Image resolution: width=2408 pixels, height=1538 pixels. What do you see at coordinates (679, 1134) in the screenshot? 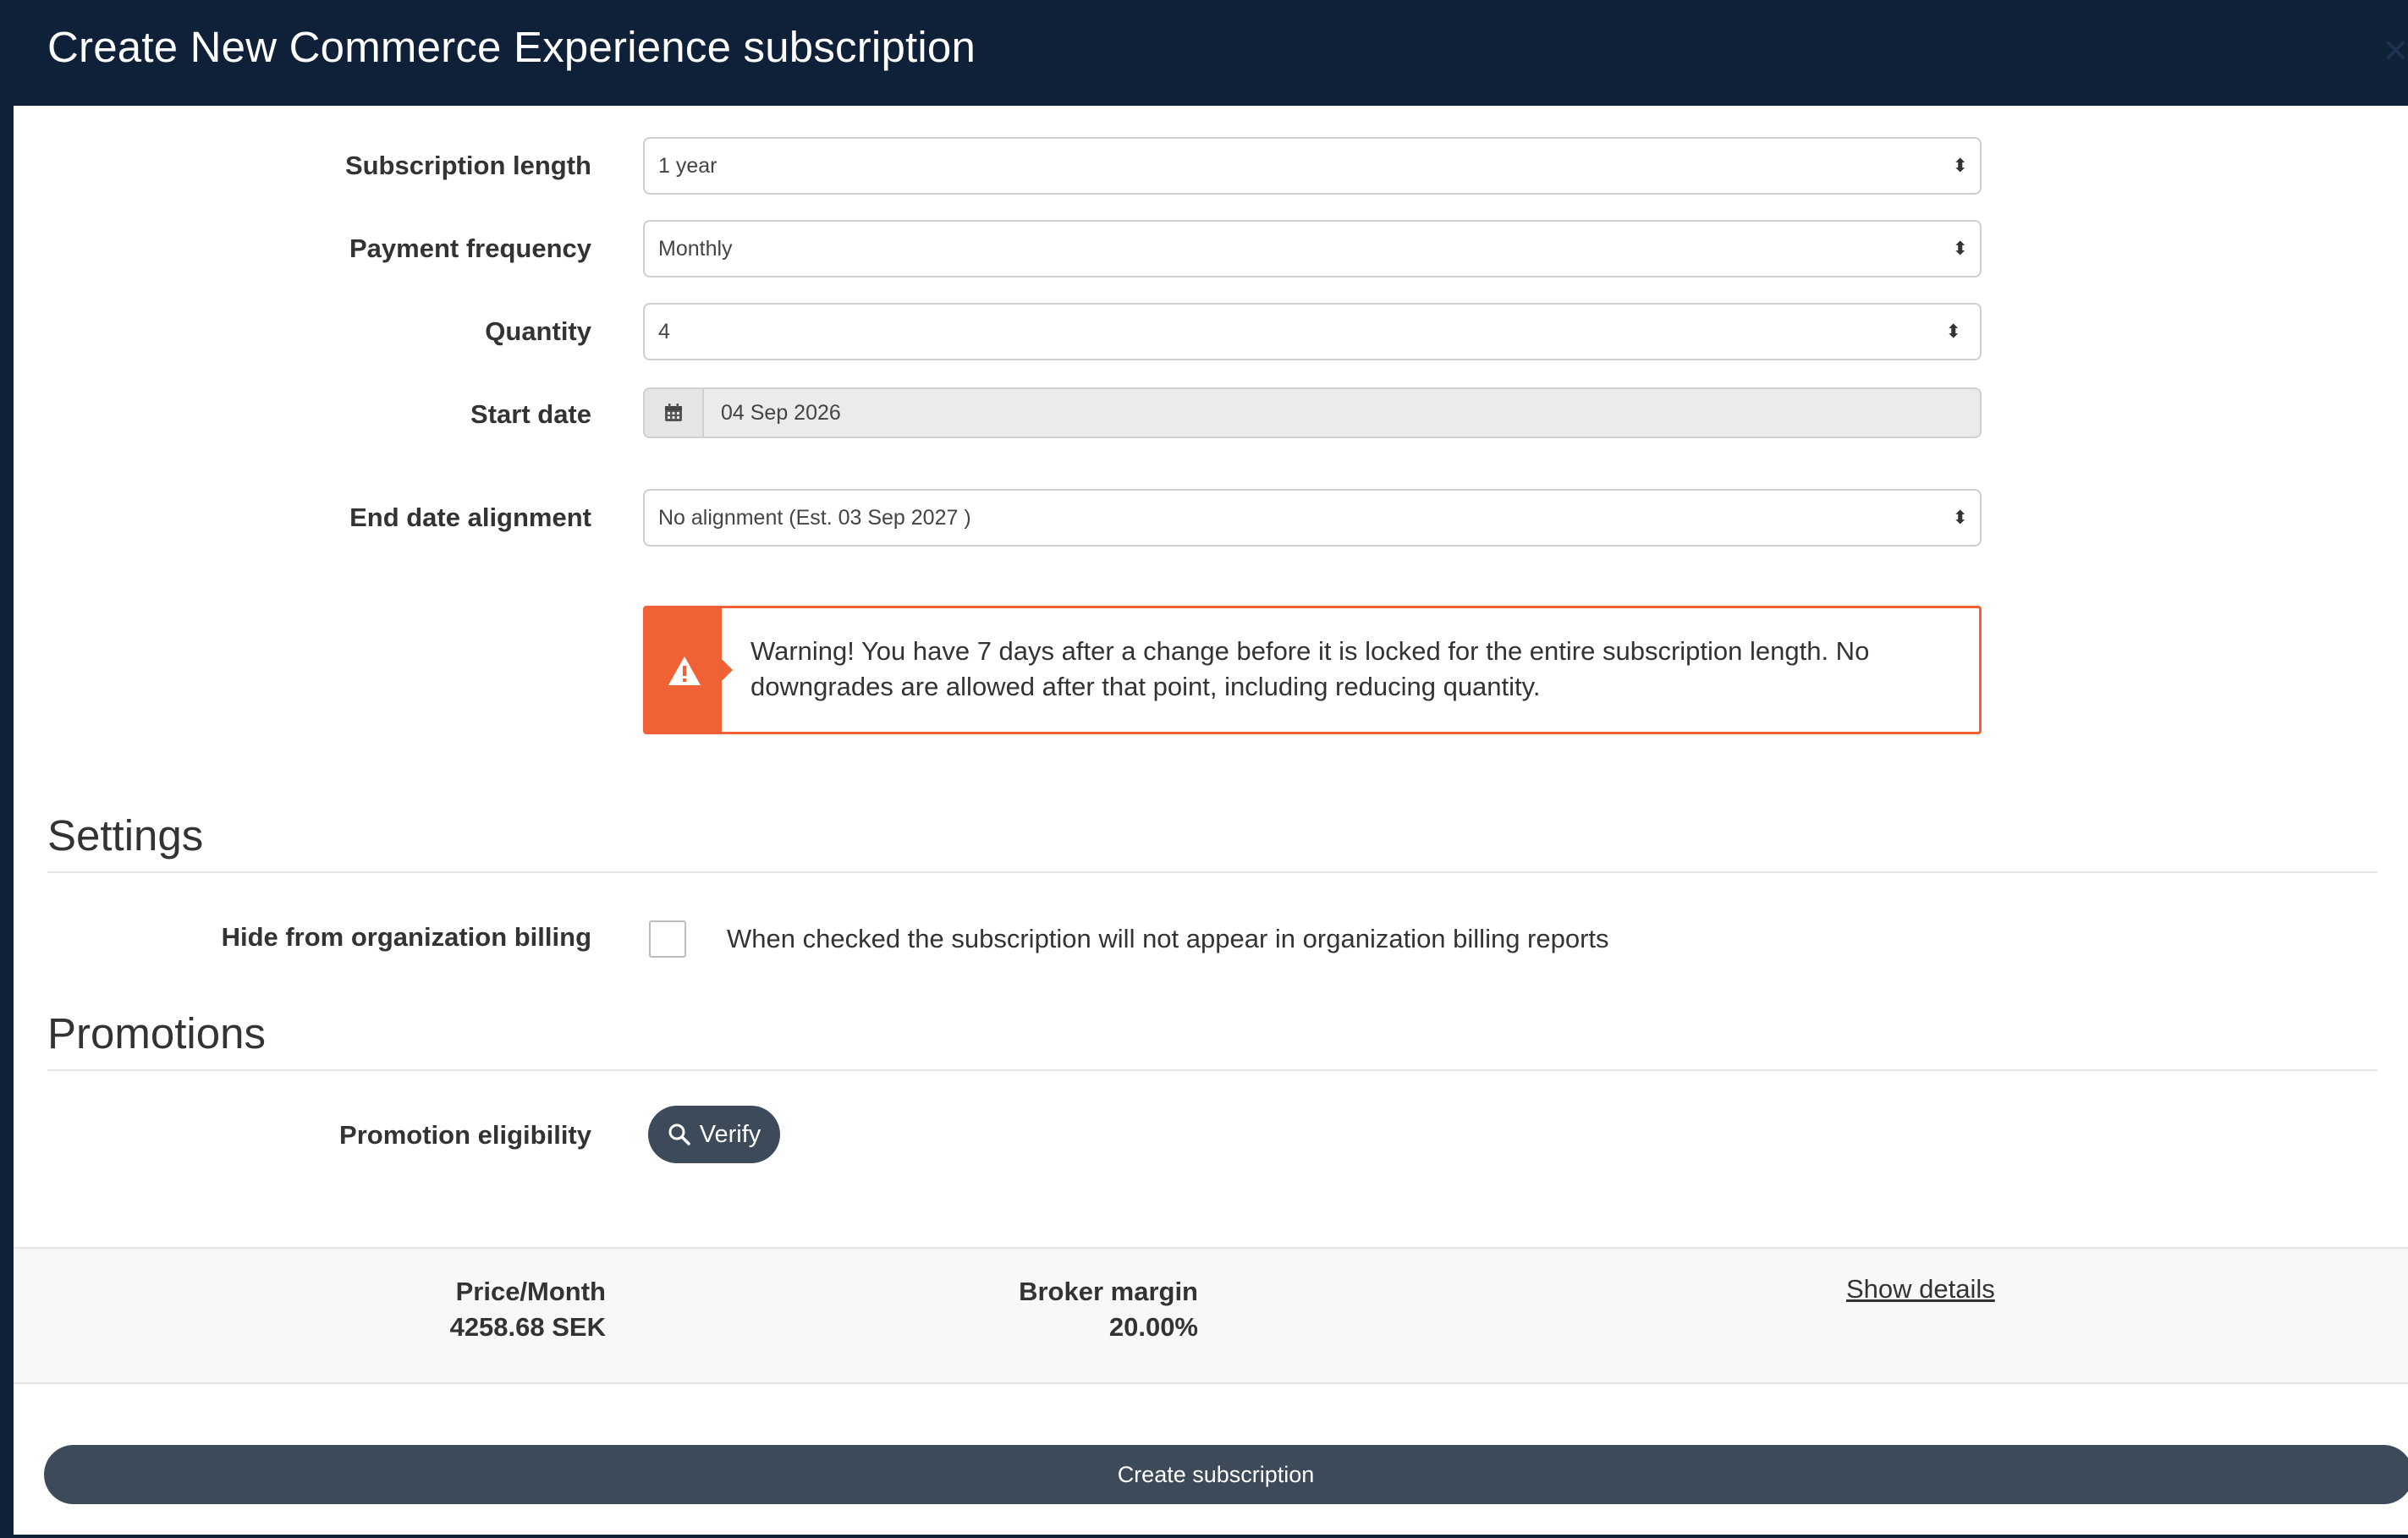
I see `search-icon` at bounding box center [679, 1134].